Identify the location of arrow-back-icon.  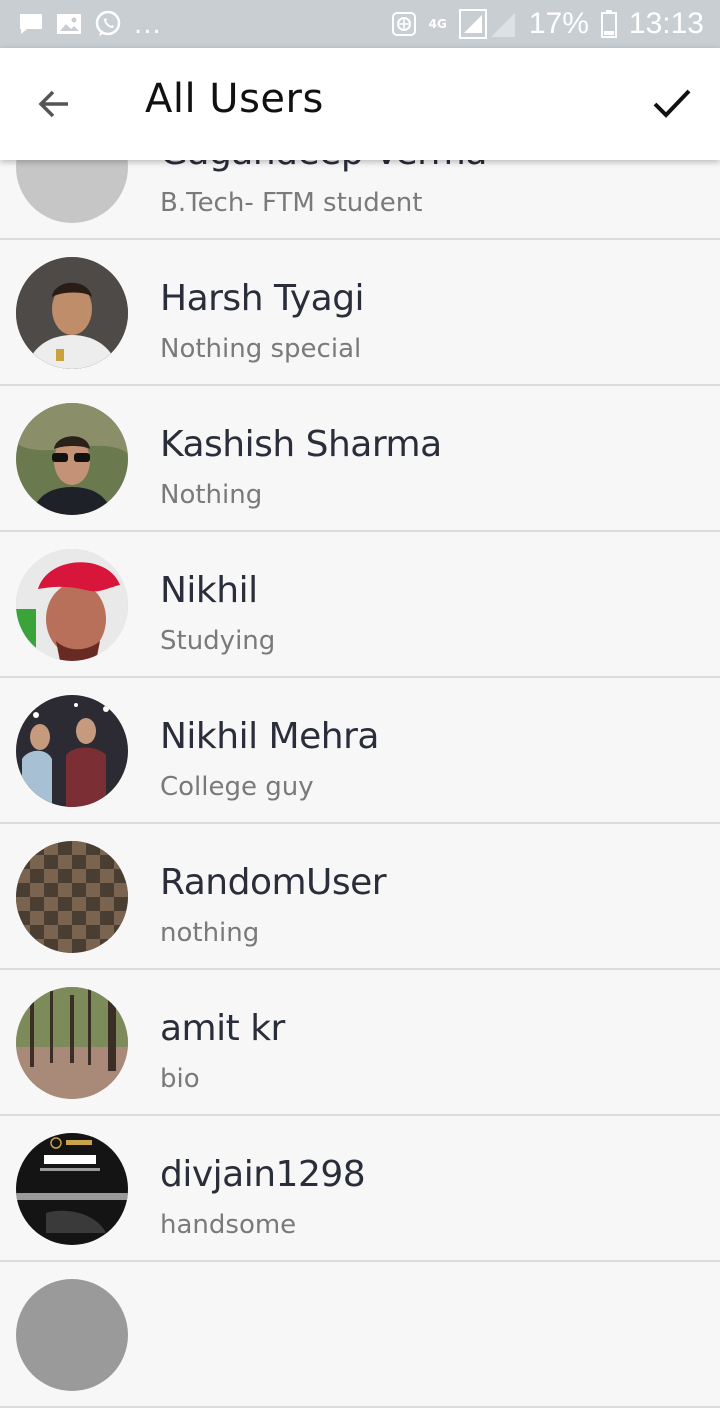
(53, 104).